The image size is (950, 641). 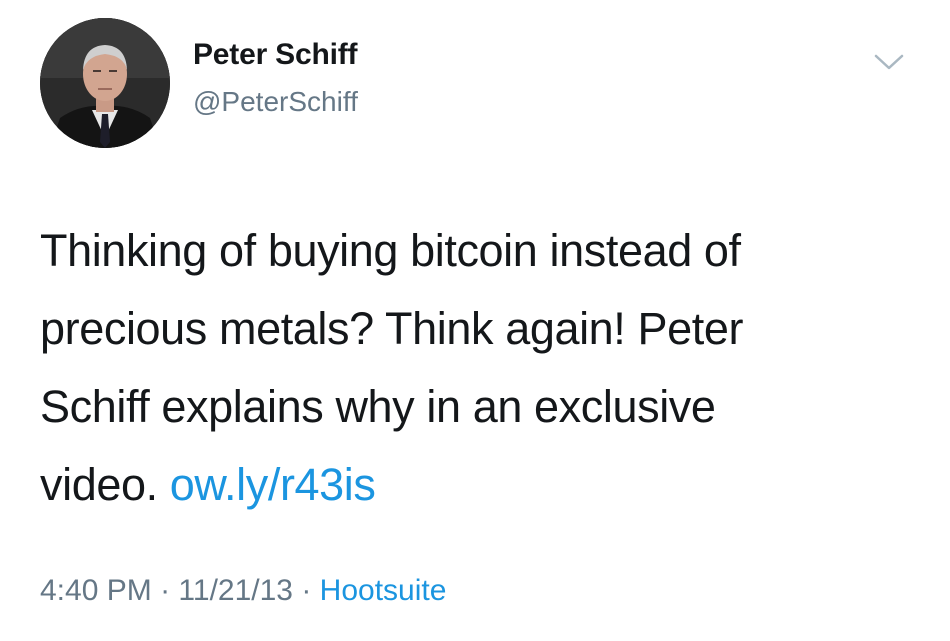 I want to click on chevron-down-icon, so click(x=889, y=62).